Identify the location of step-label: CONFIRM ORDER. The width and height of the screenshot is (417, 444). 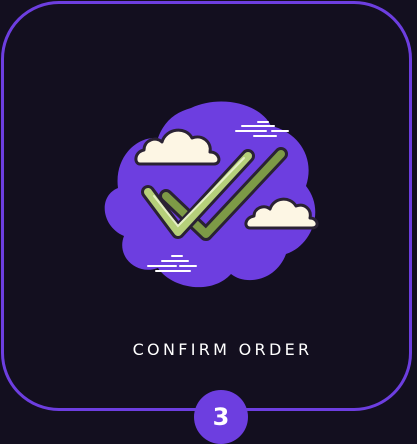
(222, 349).